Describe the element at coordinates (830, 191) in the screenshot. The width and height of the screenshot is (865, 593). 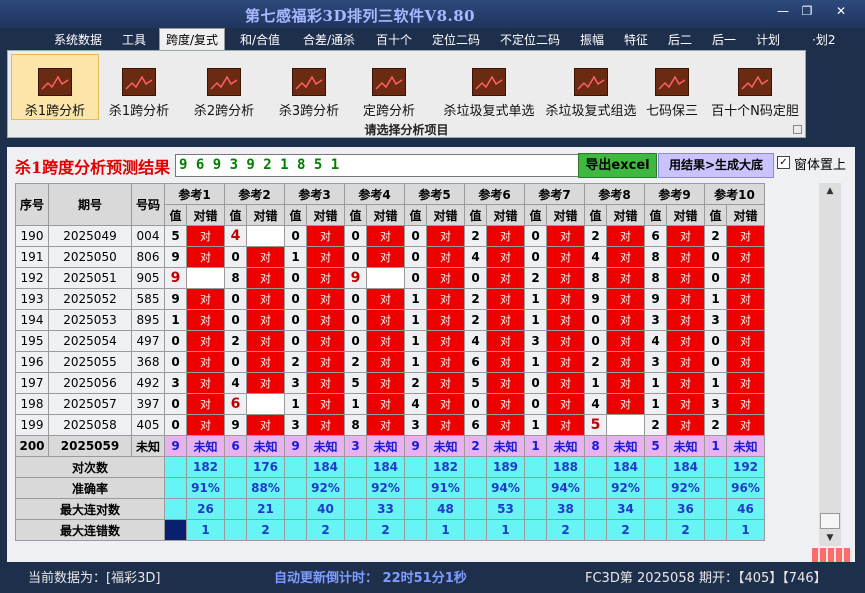
I see `scroll-up-icon: ▲` at that location.